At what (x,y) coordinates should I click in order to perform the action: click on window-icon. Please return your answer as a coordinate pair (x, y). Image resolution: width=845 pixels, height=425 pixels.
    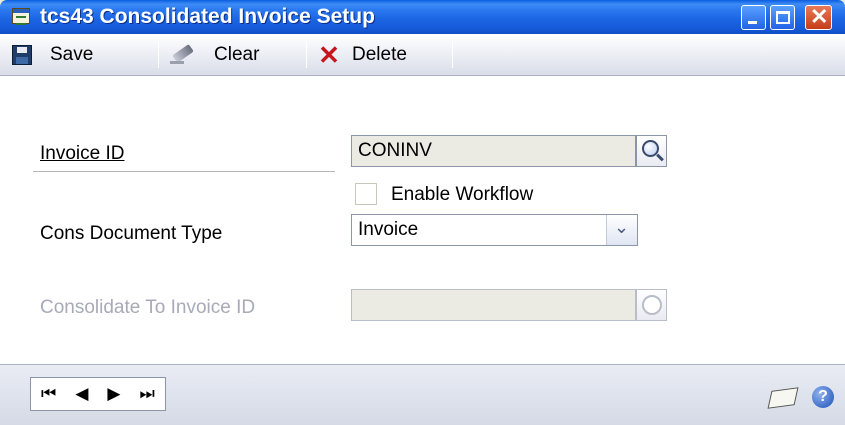
    Looking at the image, I should click on (21, 16).